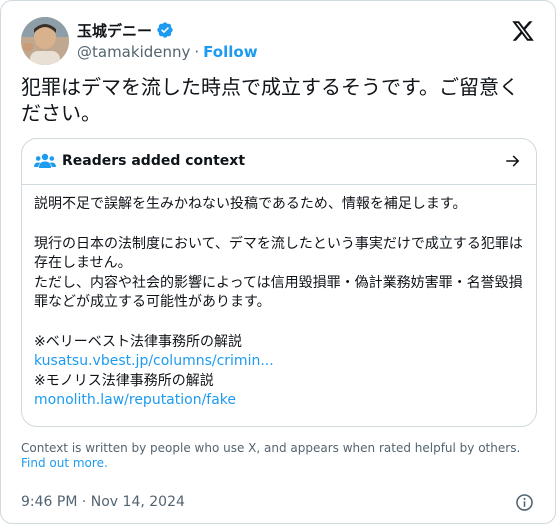 The height and width of the screenshot is (524, 556). What do you see at coordinates (45, 161) in the screenshot?
I see `people-icon` at bounding box center [45, 161].